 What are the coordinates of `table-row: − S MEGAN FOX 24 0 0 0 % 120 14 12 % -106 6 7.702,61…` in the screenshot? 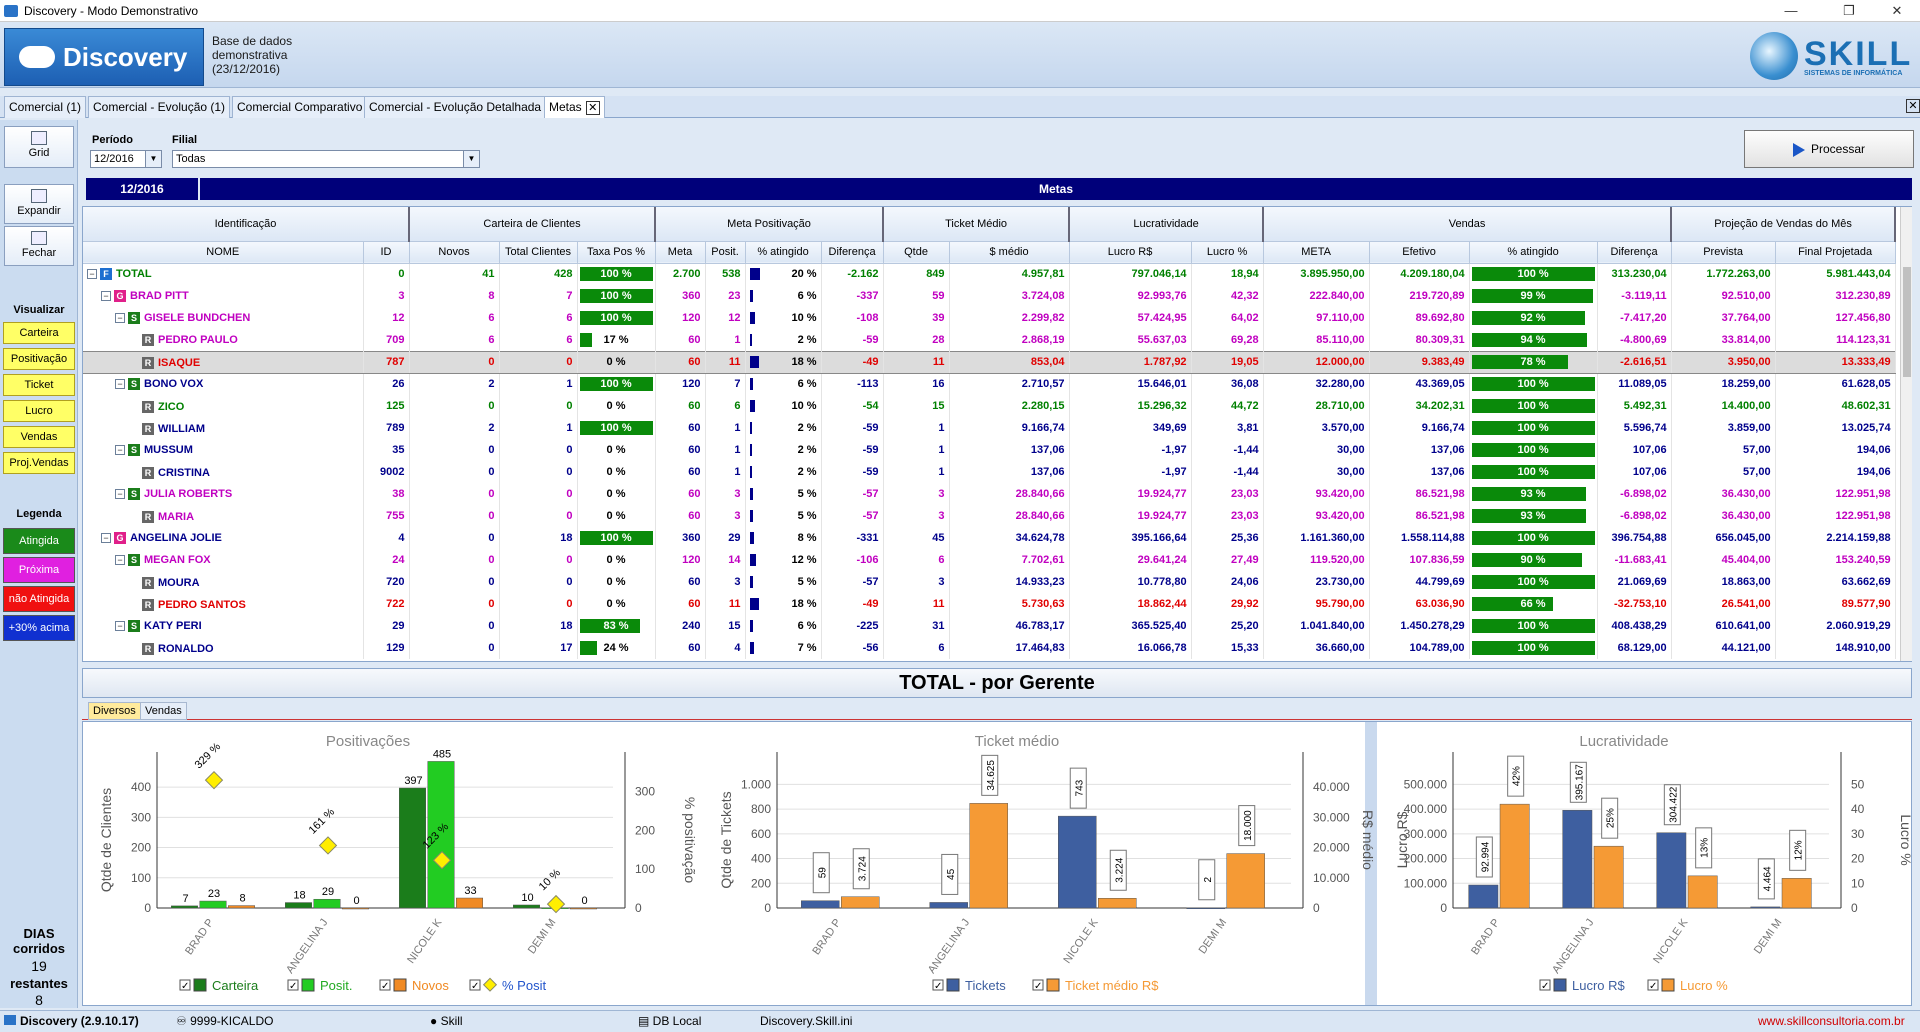 It's located at (989, 560).